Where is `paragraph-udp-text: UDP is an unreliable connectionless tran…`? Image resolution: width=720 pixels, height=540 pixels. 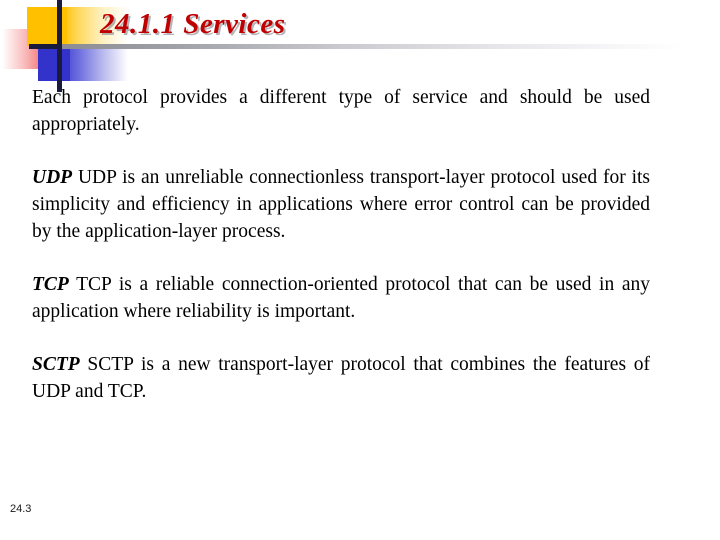
paragraph-udp-text: UDP is an unreliable connectionless tran… is located at coordinates (341, 204).